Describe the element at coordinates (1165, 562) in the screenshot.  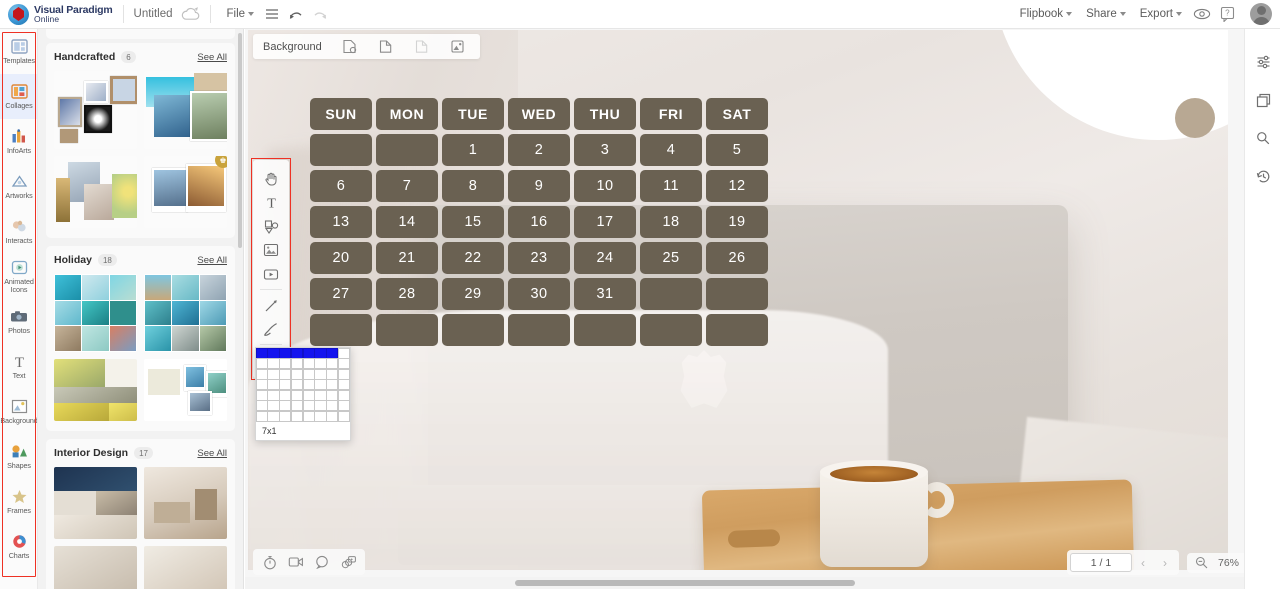
I see `next-page-button: ›` at that location.